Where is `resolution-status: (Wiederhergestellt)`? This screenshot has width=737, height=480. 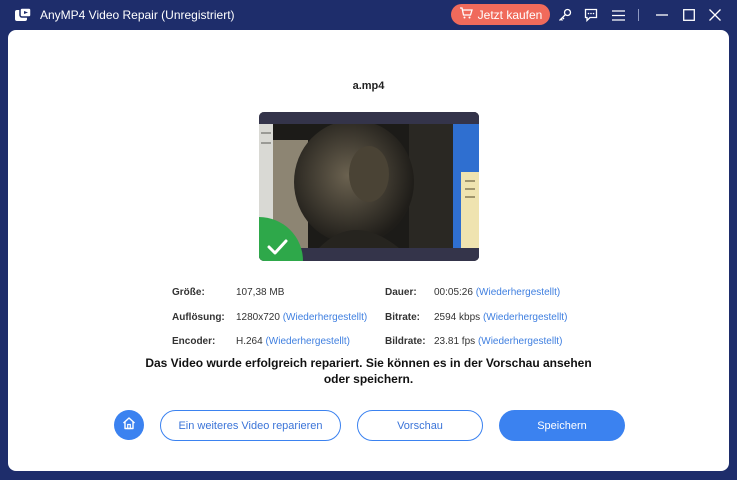
resolution-status: (Wiederhergestellt) is located at coordinates (325, 317).